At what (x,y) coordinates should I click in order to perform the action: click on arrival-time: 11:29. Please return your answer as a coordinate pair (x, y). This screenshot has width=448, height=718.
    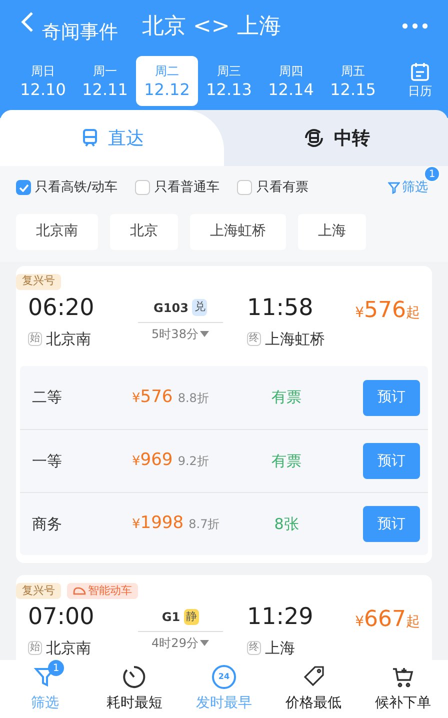
    Looking at the image, I should click on (280, 617).